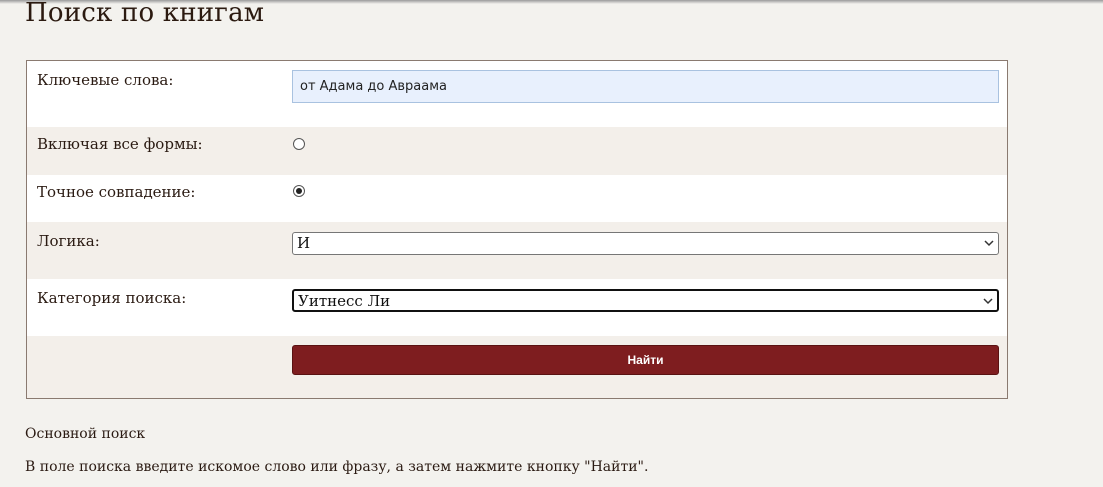 The height and width of the screenshot is (487, 1103). Describe the element at coordinates (112, 298) in the screenshot. I see `category-label: Категория поиска:` at that location.